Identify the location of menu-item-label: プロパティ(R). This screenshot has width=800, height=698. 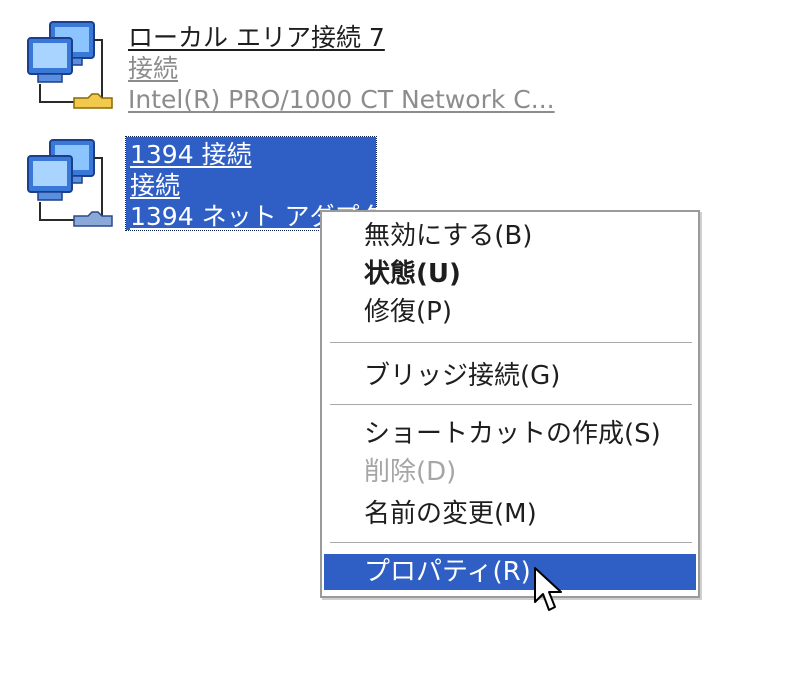
(447, 572).